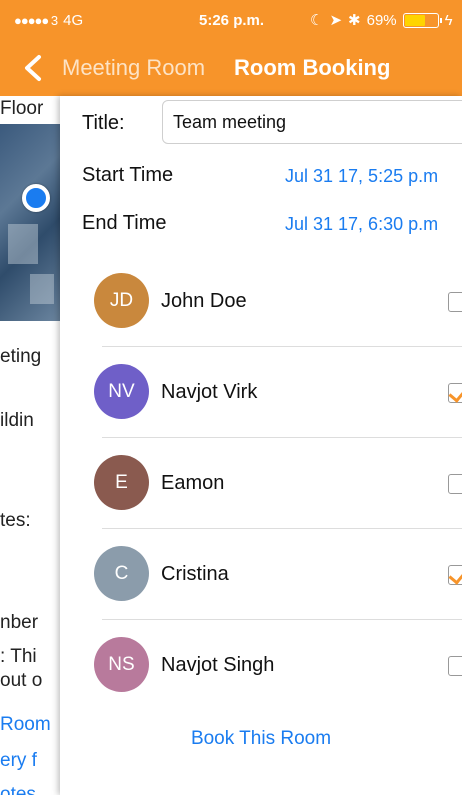 This screenshot has width=462, height=795. I want to click on back-button: Meeting Room, so click(133, 68).